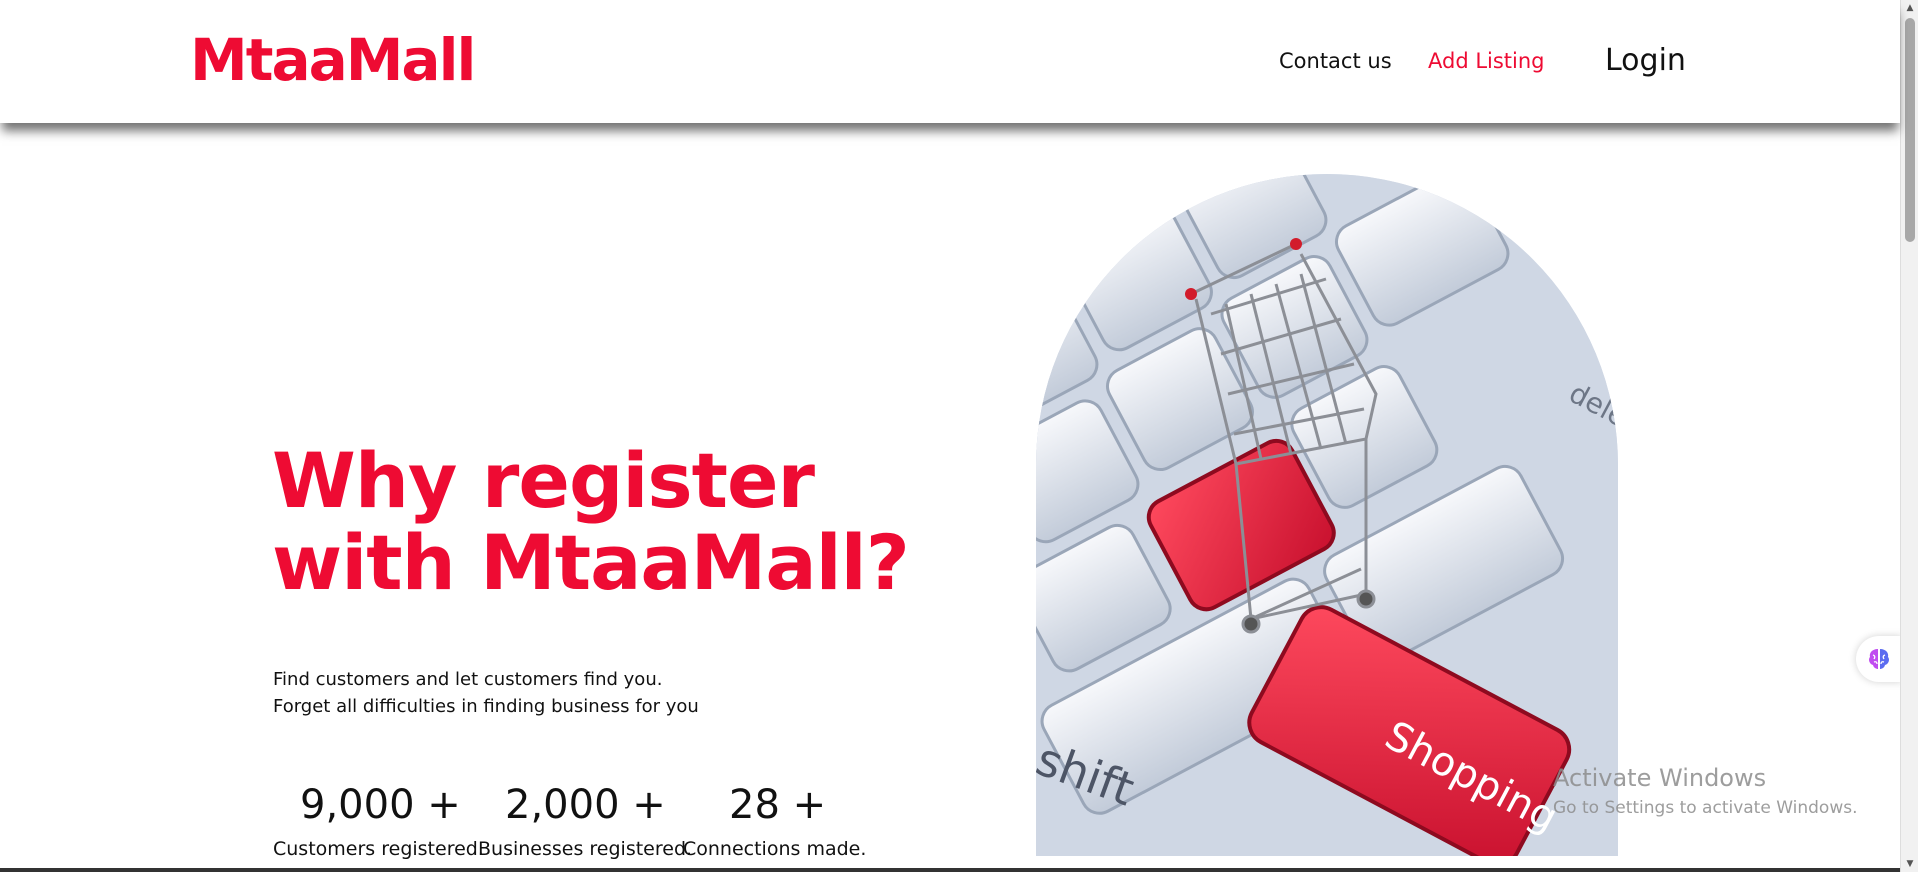 Image resolution: width=1918 pixels, height=872 pixels. What do you see at coordinates (1909, 864) in the screenshot?
I see `scroll-down-arrow-icon: ▼` at bounding box center [1909, 864].